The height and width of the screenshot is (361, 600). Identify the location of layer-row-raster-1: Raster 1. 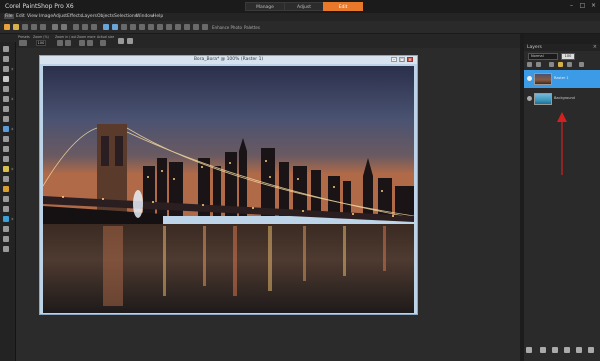
(562, 79).